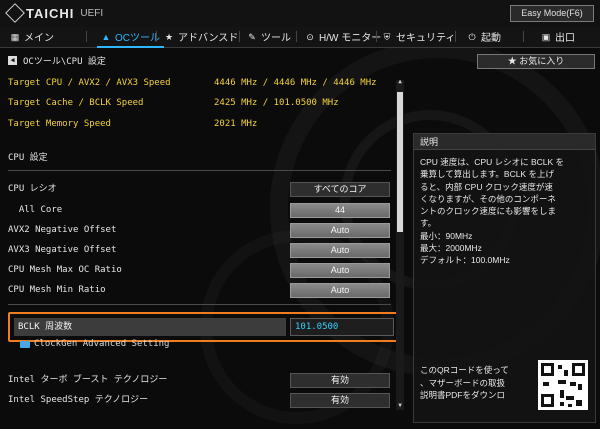 This screenshot has width=600, height=429. What do you see at coordinates (340, 250) in the screenshot?
I see `avx3-offset-dropdown: Auto` at bounding box center [340, 250].